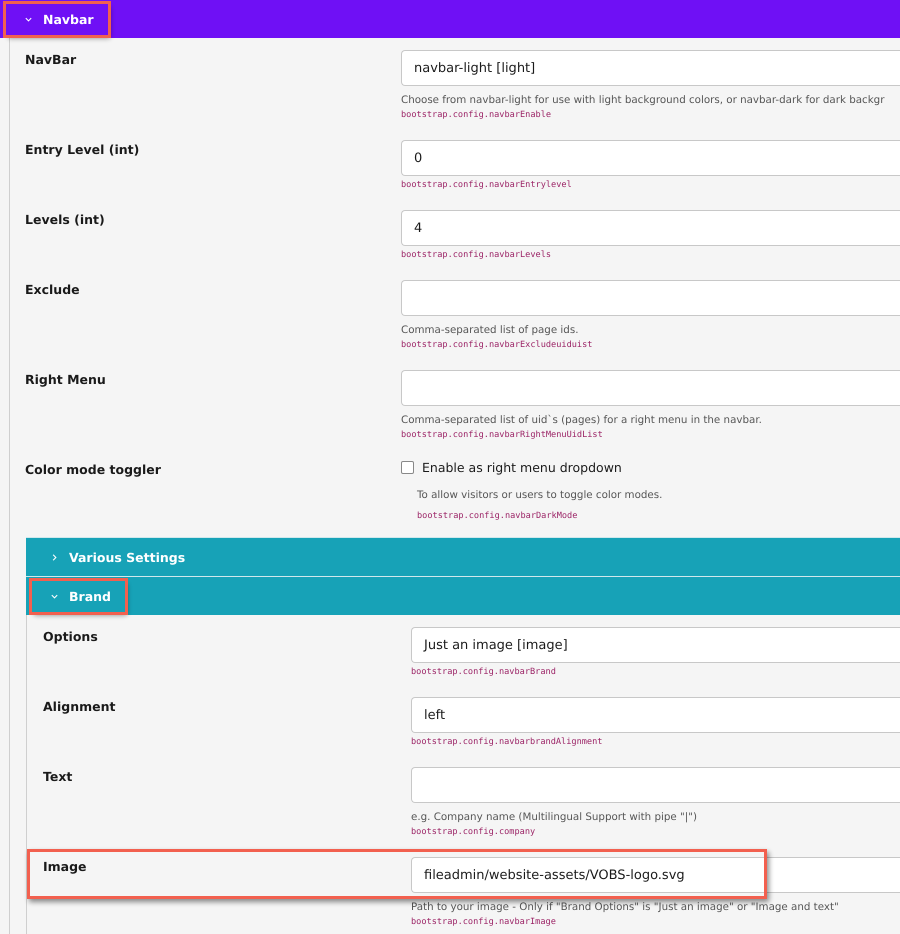 The image size is (900, 934). What do you see at coordinates (655, 715) in the screenshot?
I see `input-field: left` at bounding box center [655, 715].